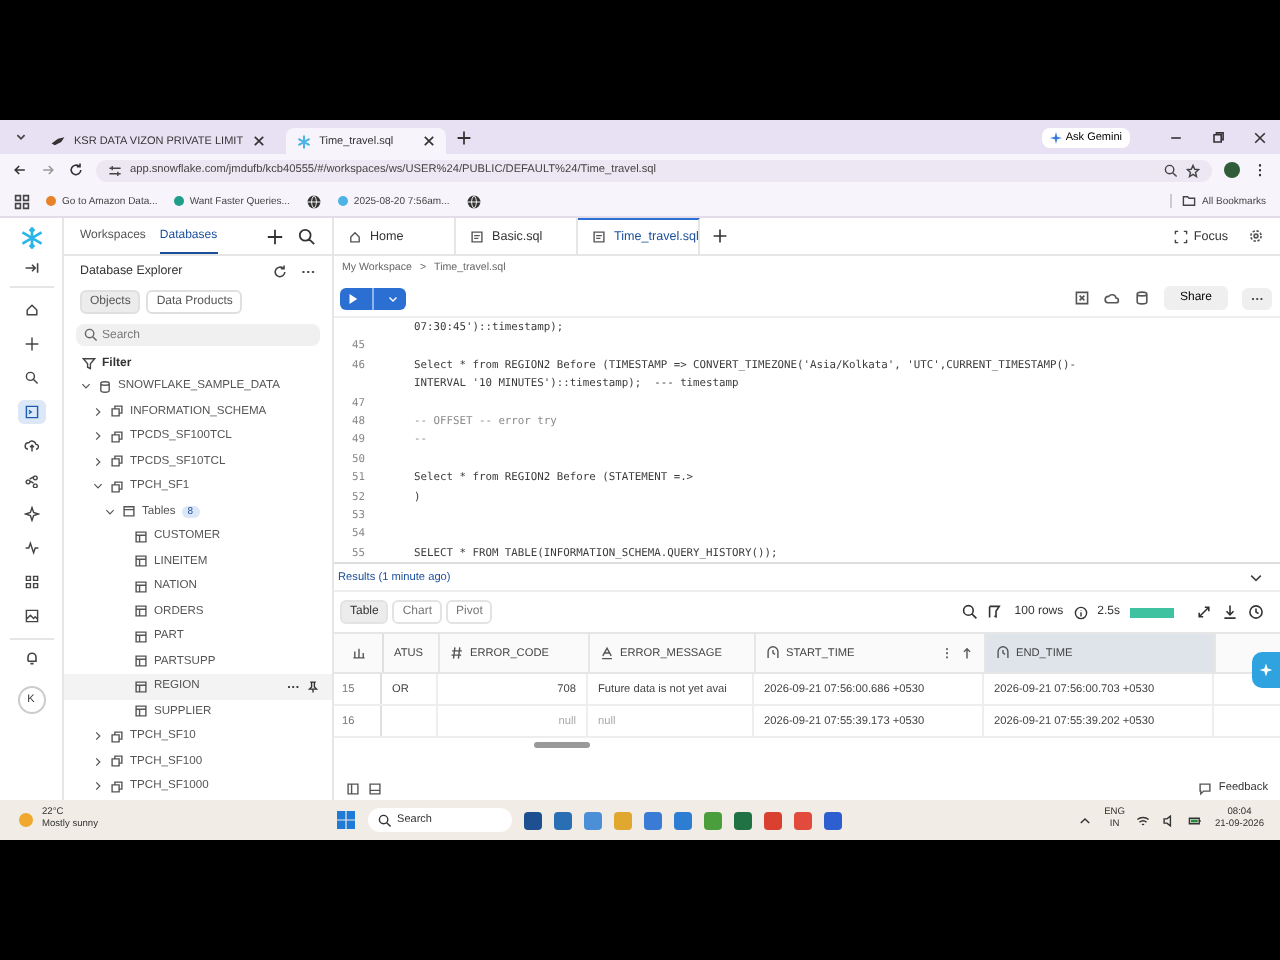 Image resolution: width=1280 pixels, height=960 pixels. Describe the element at coordinates (358, 653) in the screenshot. I see `column-stats-icon` at that location.